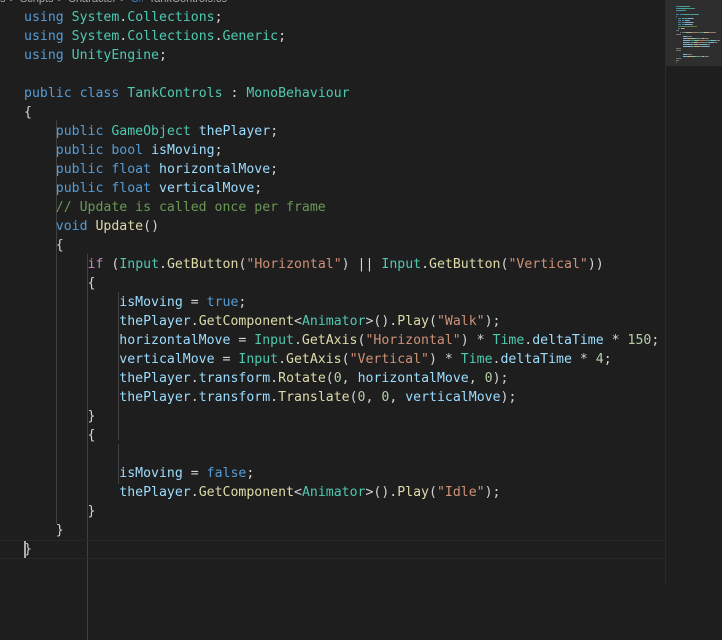 This screenshot has width=722, height=640. What do you see at coordinates (95, 55) in the screenshot?
I see `code-line: using UnityEngine;` at bounding box center [95, 55].